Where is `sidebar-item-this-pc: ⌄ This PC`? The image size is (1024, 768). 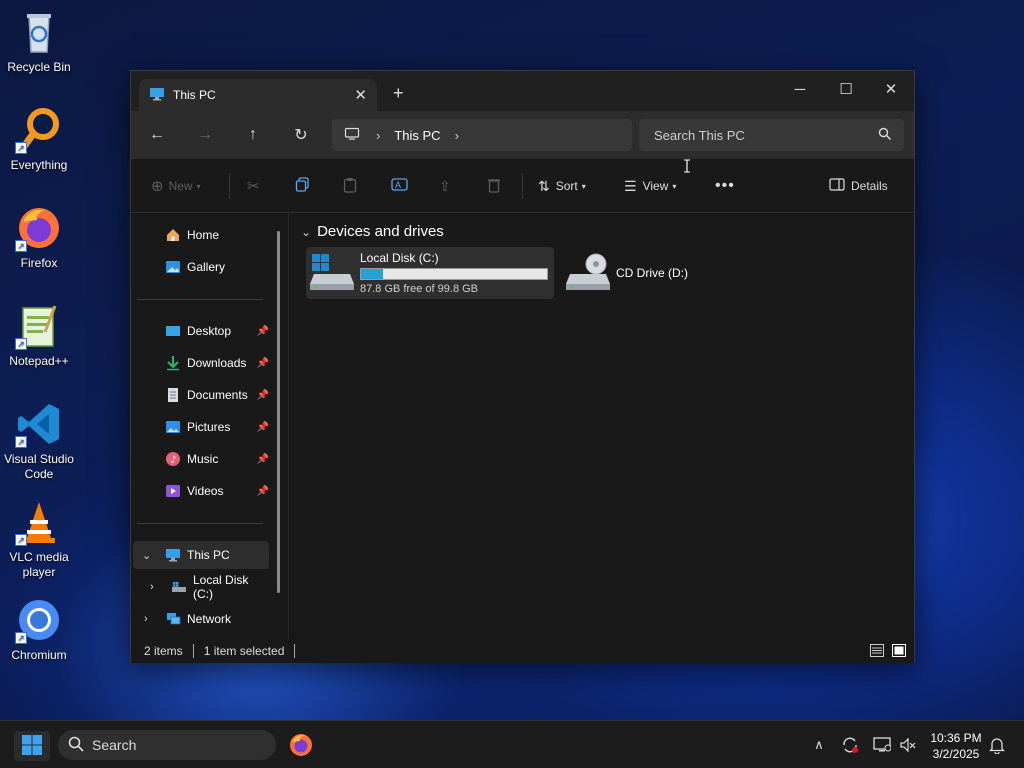 sidebar-item-this-pc: ⌄ This PC is located at coordinates (201, 555).